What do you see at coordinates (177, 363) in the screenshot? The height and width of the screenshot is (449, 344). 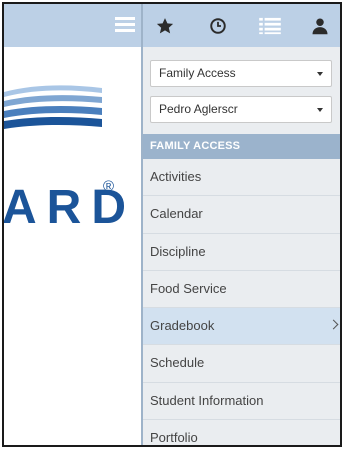 I see `menu-item-label: Schedule` at bounding box center [177, 363].